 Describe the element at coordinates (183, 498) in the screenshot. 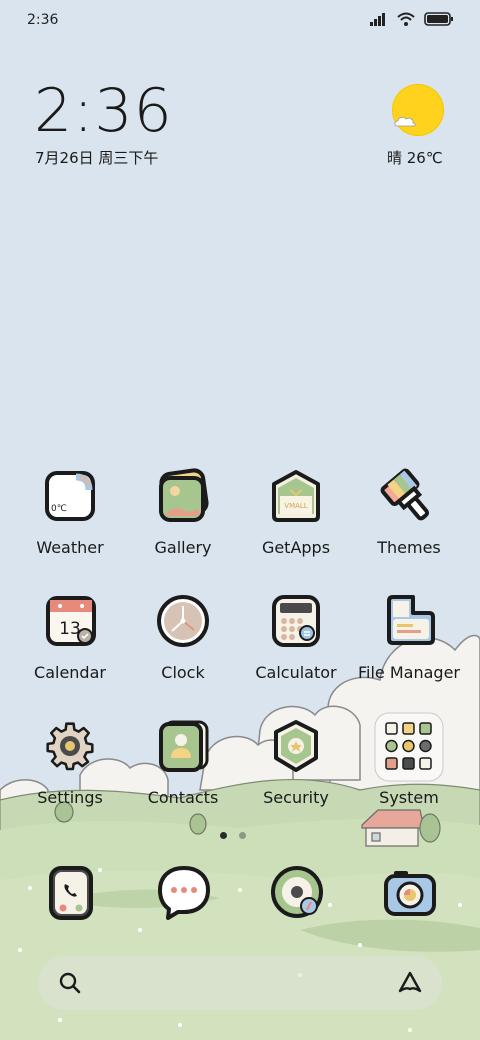

I see `gallery-icon` at that location.